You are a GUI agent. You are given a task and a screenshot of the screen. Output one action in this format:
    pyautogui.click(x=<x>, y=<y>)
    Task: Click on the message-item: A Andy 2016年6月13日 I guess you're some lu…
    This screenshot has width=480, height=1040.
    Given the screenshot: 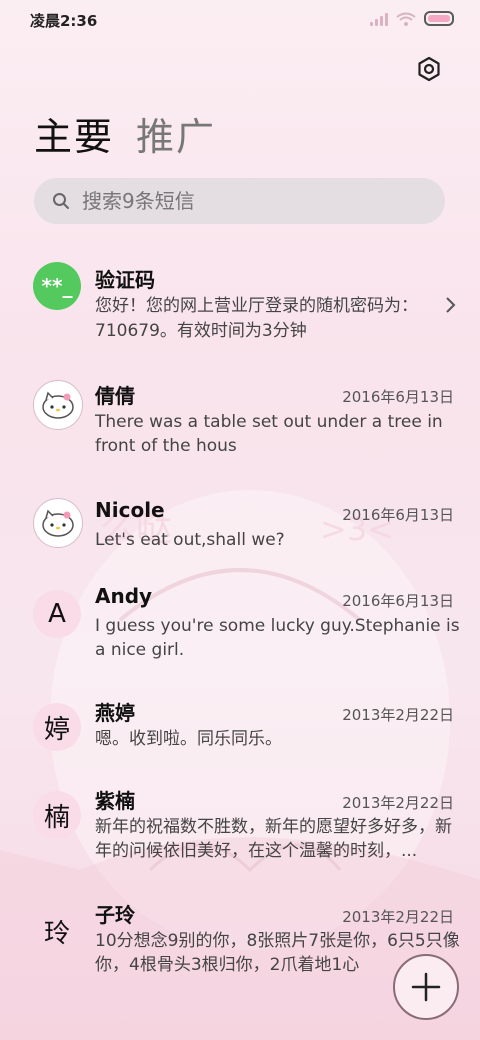 What is the action you would take?
    pyautogui.click(x=240, y=638)
    